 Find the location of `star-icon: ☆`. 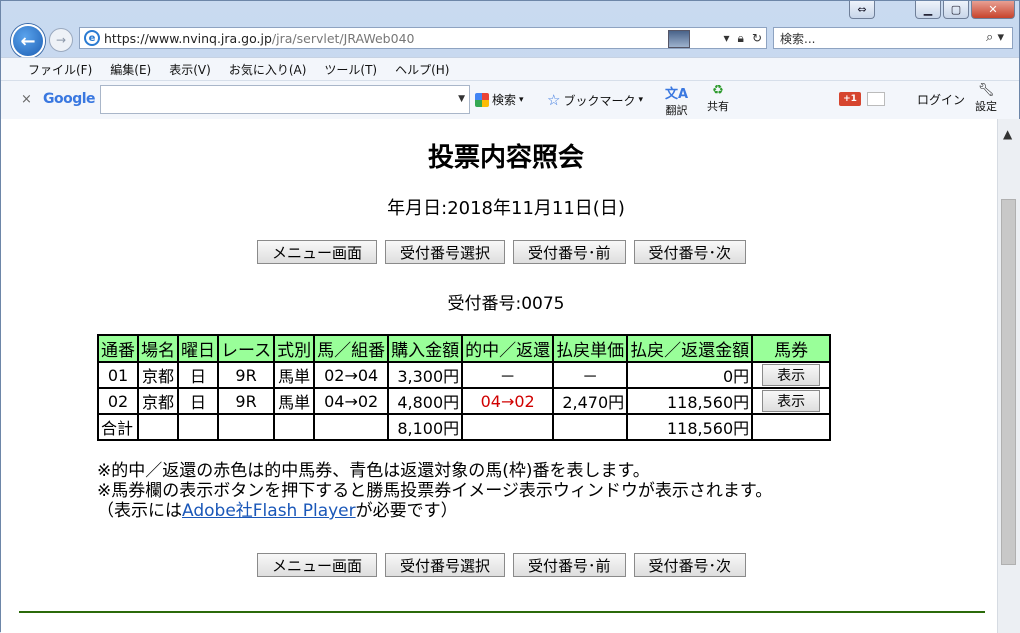

star-icon: ☆ is located at coordinates (554, 100).